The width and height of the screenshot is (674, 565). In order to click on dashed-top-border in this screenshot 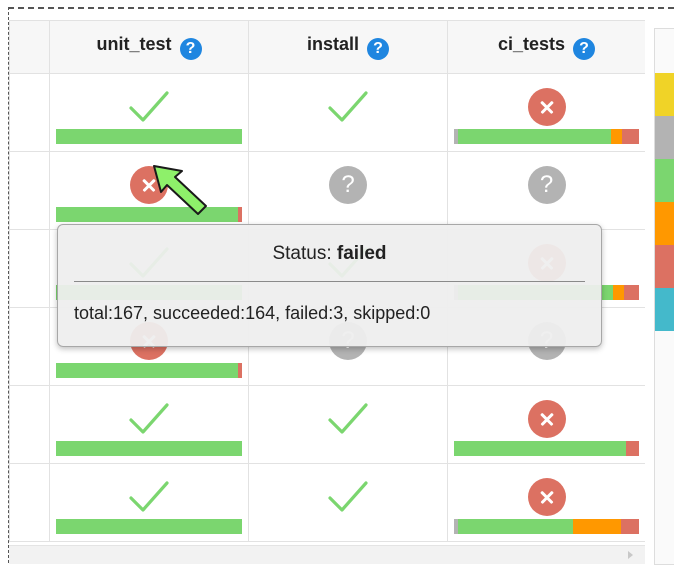, I will do `click(341, 8)`.